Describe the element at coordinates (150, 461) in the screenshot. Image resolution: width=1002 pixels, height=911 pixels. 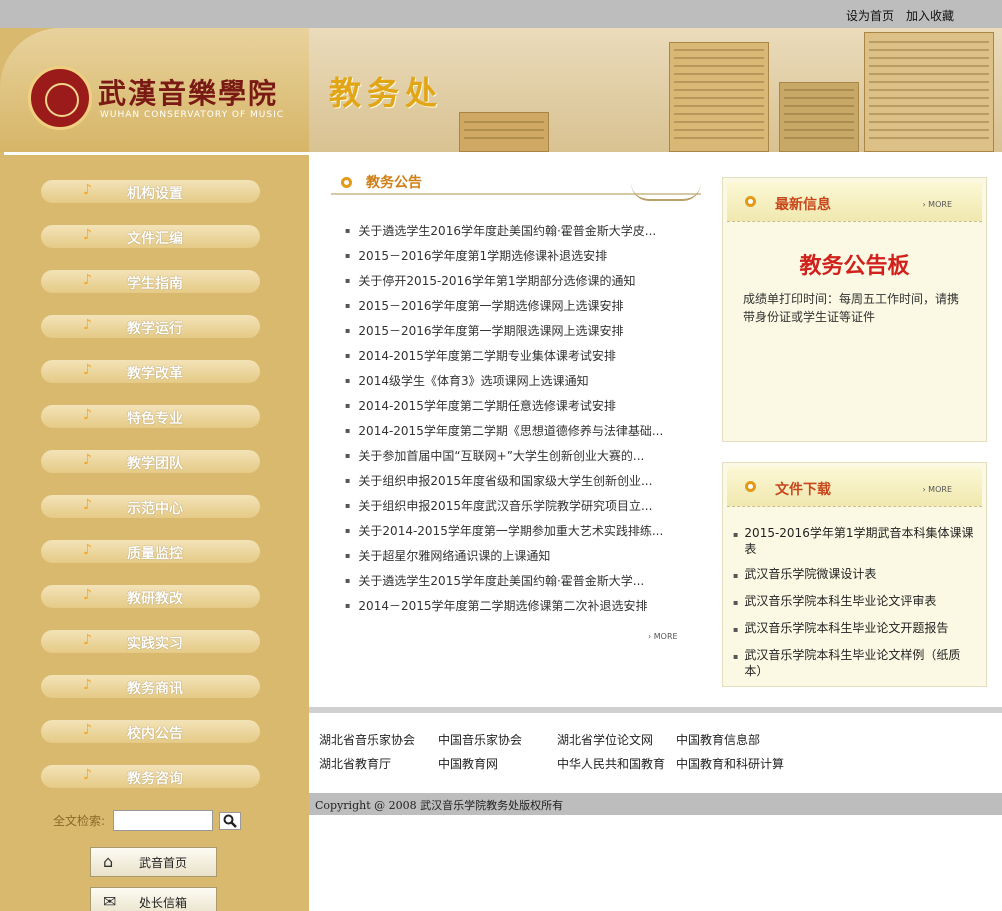
I see `menu-item-team: ♪ 教学团队` at that location.